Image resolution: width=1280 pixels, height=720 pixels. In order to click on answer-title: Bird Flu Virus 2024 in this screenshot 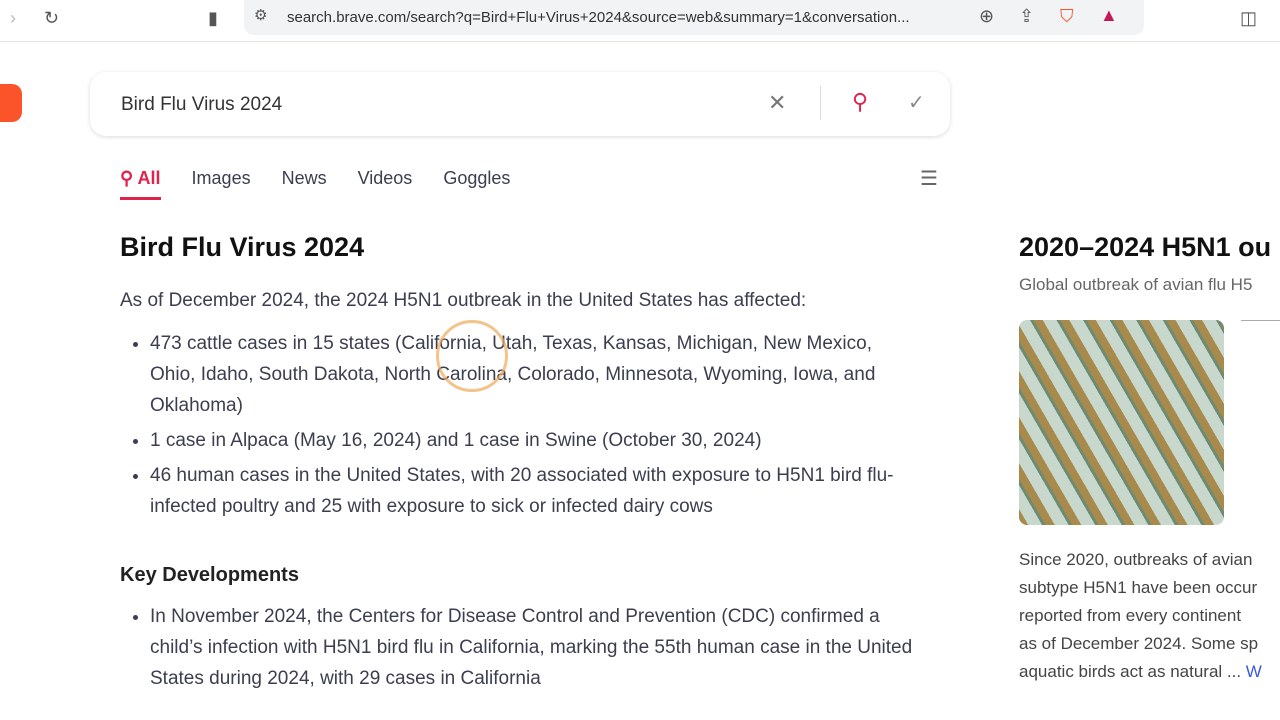, I will do `click(242, 247)`.